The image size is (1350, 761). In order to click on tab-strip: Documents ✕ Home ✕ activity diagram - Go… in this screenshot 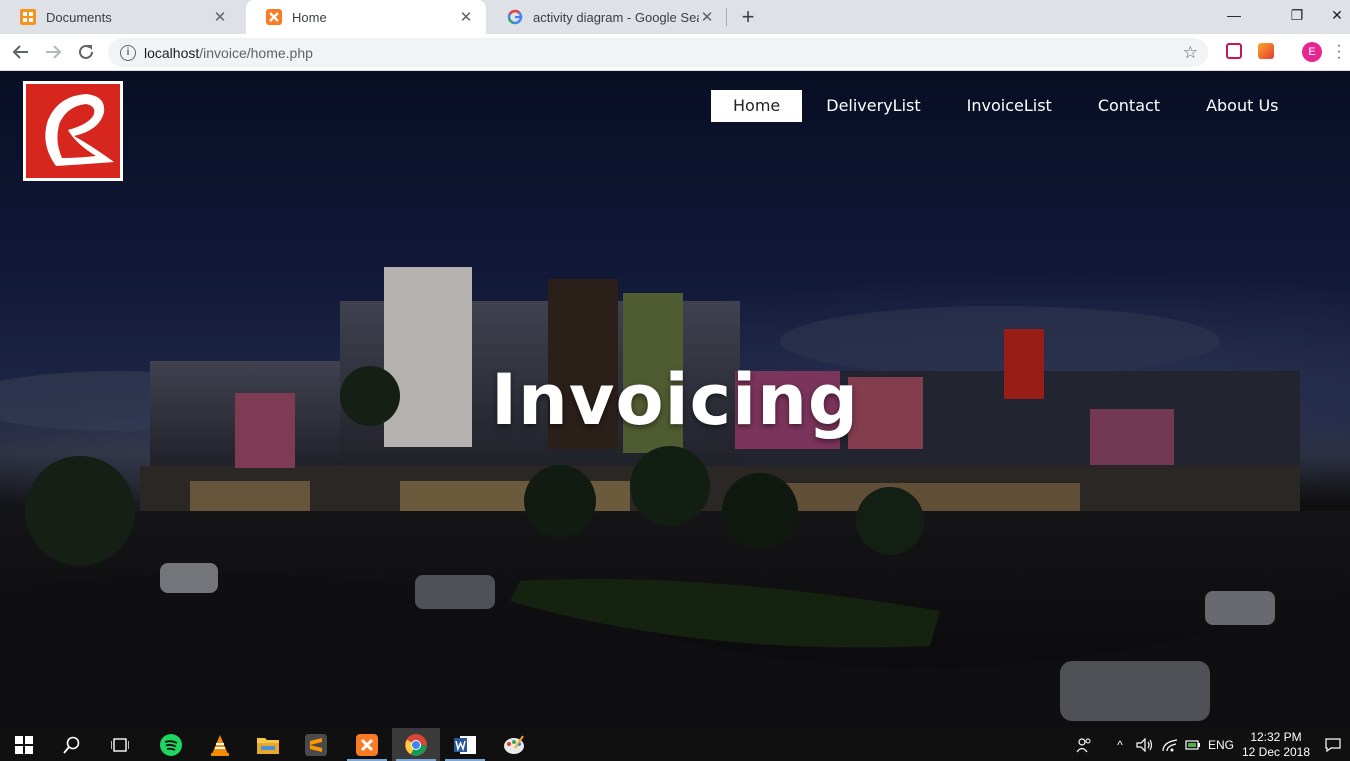, I will do `click(675, 17)`.